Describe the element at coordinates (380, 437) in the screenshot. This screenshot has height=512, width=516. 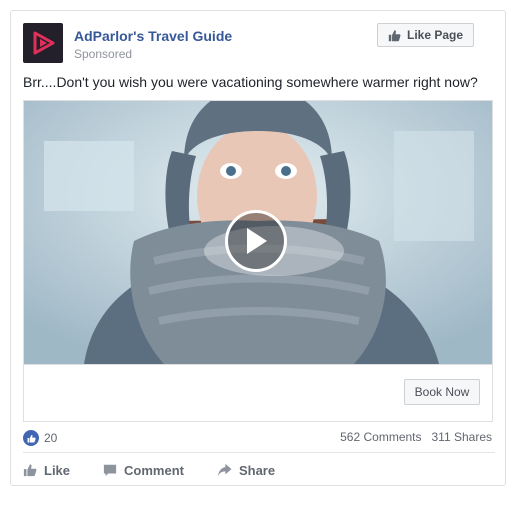
I see `comments-count-link: 562 Comments` at that location.